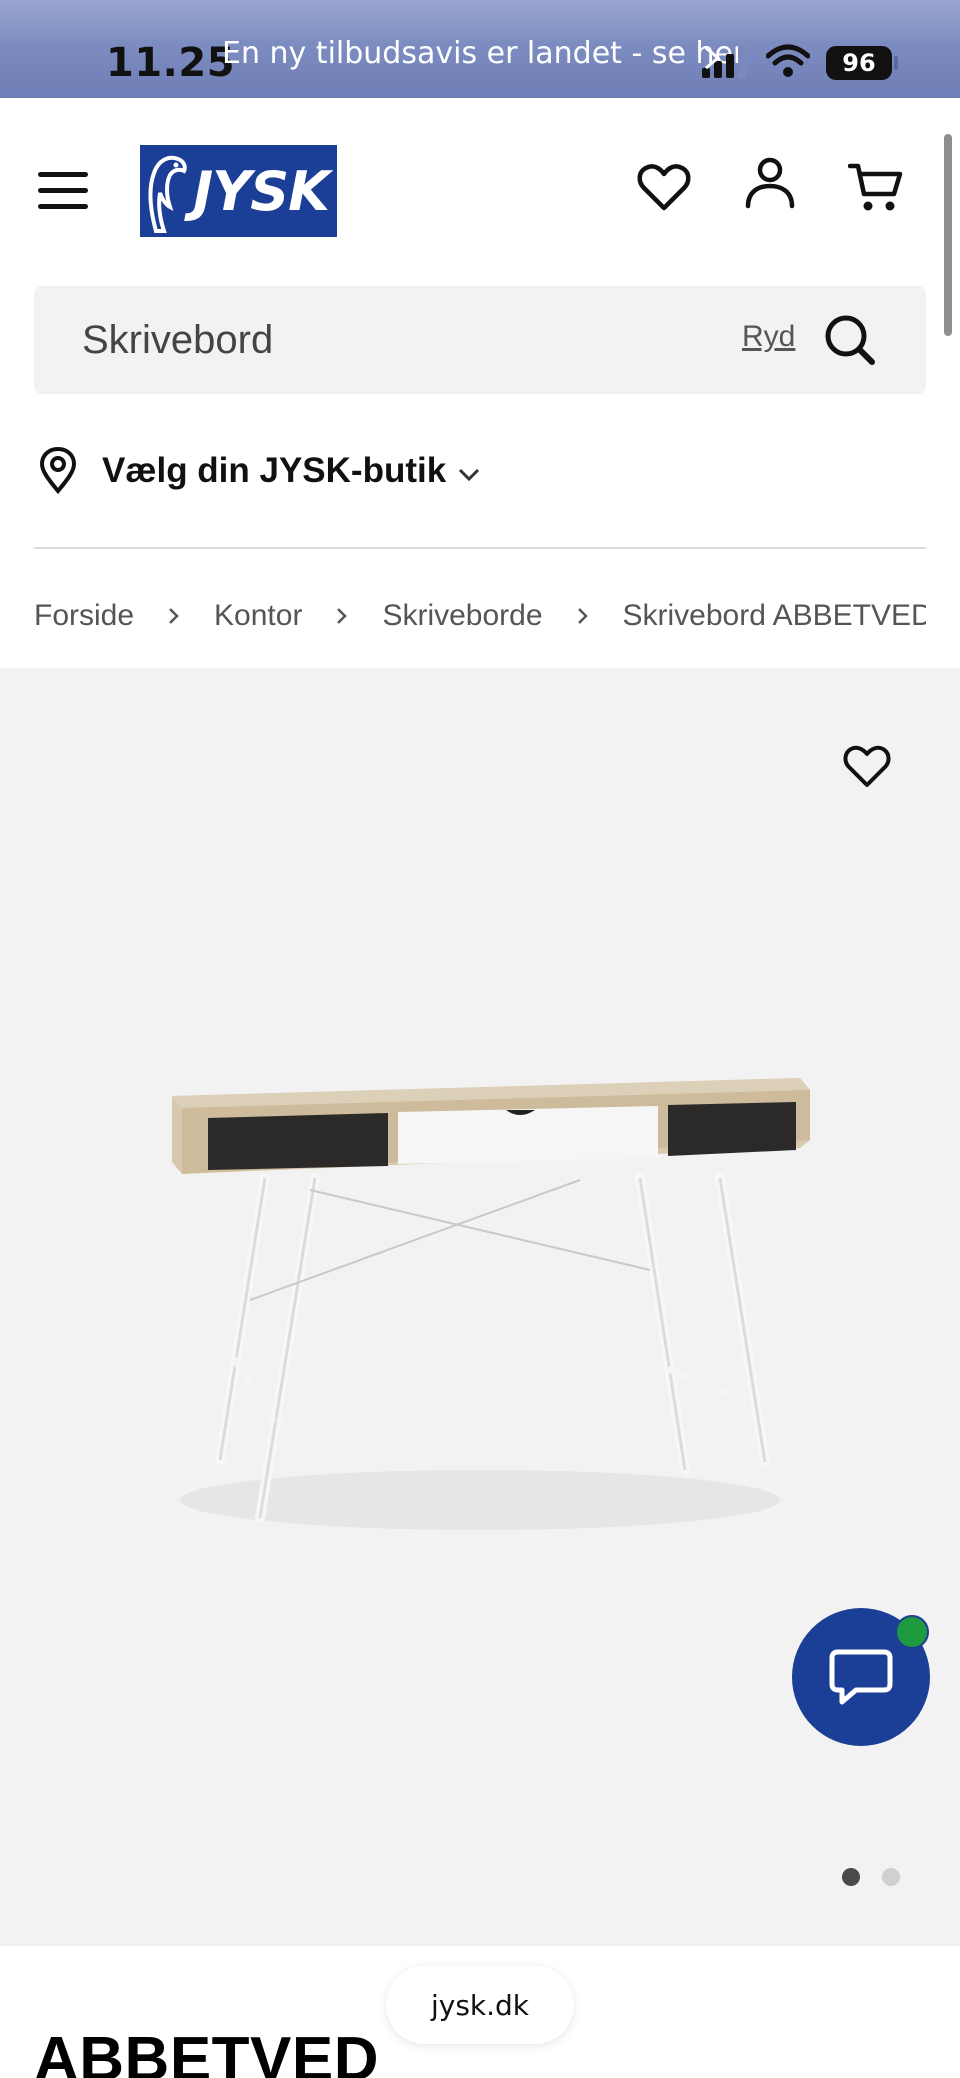  I want to click on notification-banner: En ny tilbudsavis er landet - se her, so click(483, 53).